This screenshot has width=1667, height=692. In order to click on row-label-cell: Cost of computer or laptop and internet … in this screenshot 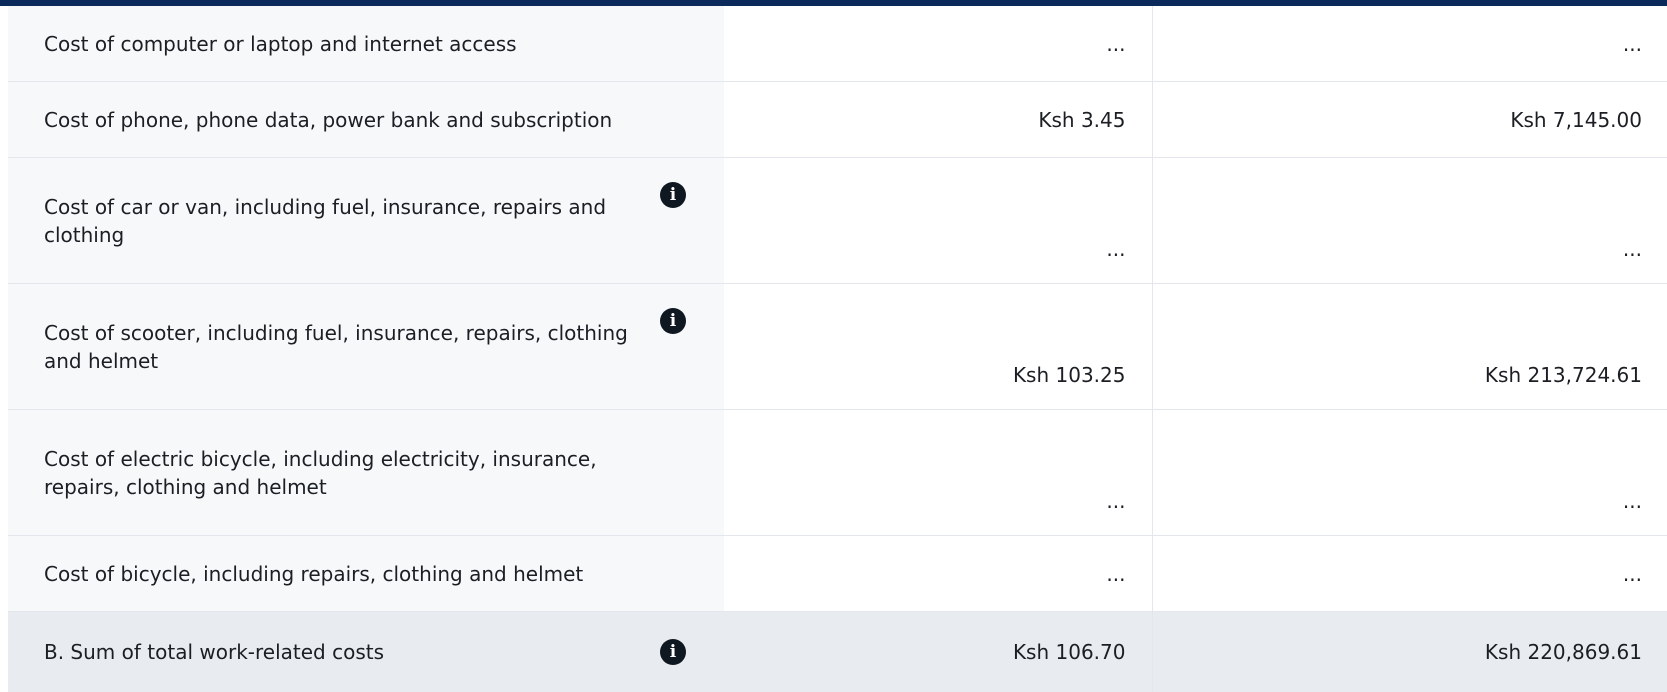, I will do `click(366, 44)`.